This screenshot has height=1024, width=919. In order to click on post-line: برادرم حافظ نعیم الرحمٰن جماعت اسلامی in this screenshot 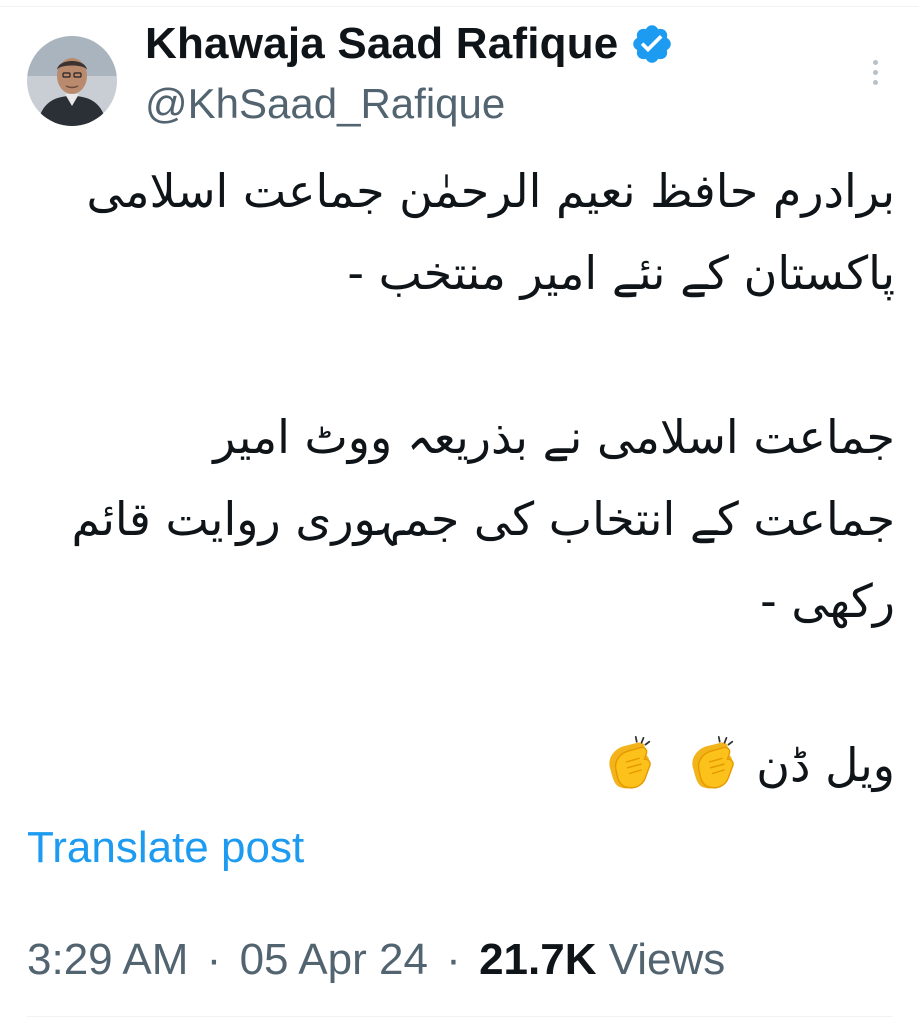, I will do `click(490, 191)`.